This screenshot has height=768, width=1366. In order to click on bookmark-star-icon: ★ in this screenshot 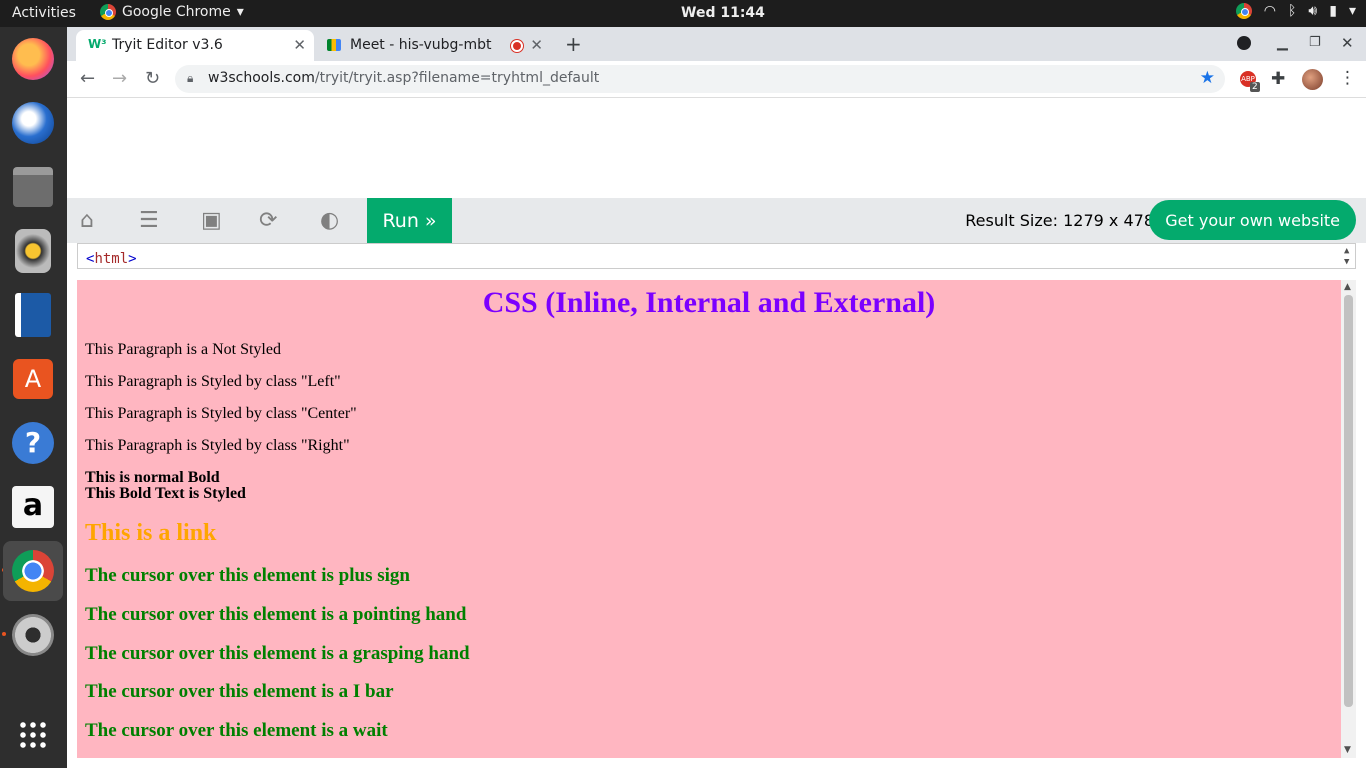, I will do `click(1207, 78)`.